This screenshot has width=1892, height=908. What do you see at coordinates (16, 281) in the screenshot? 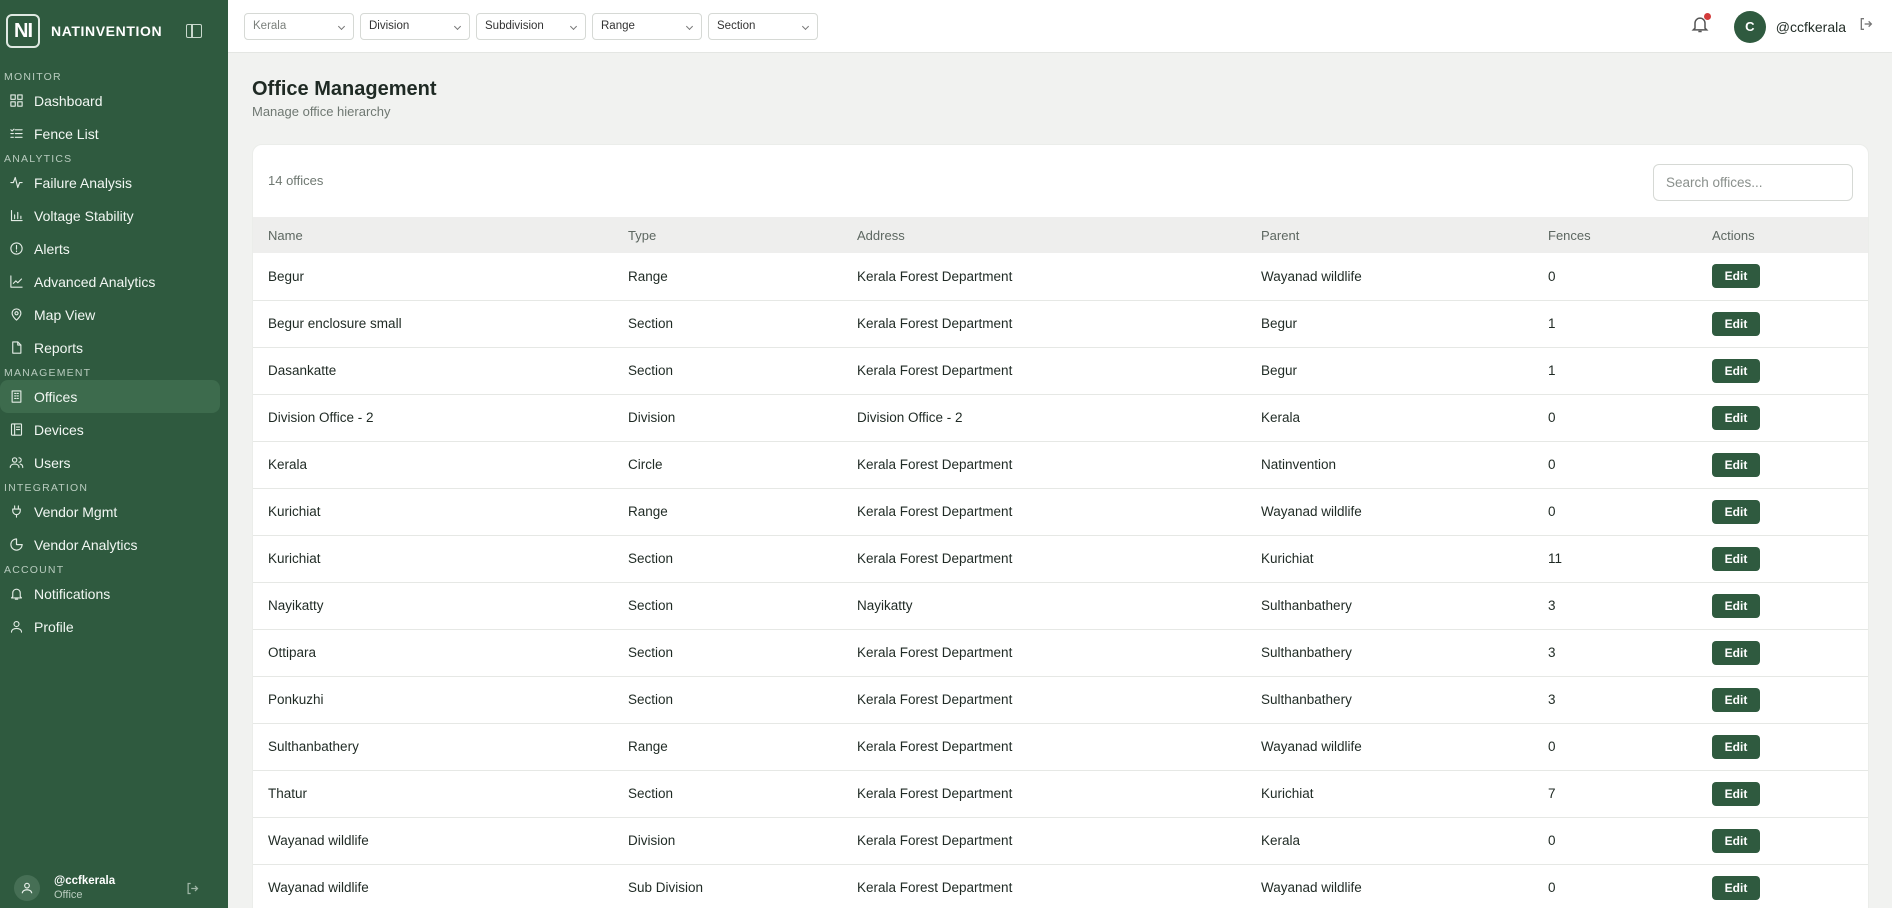
I see `trend-icon` at bounding box center [16, 281].